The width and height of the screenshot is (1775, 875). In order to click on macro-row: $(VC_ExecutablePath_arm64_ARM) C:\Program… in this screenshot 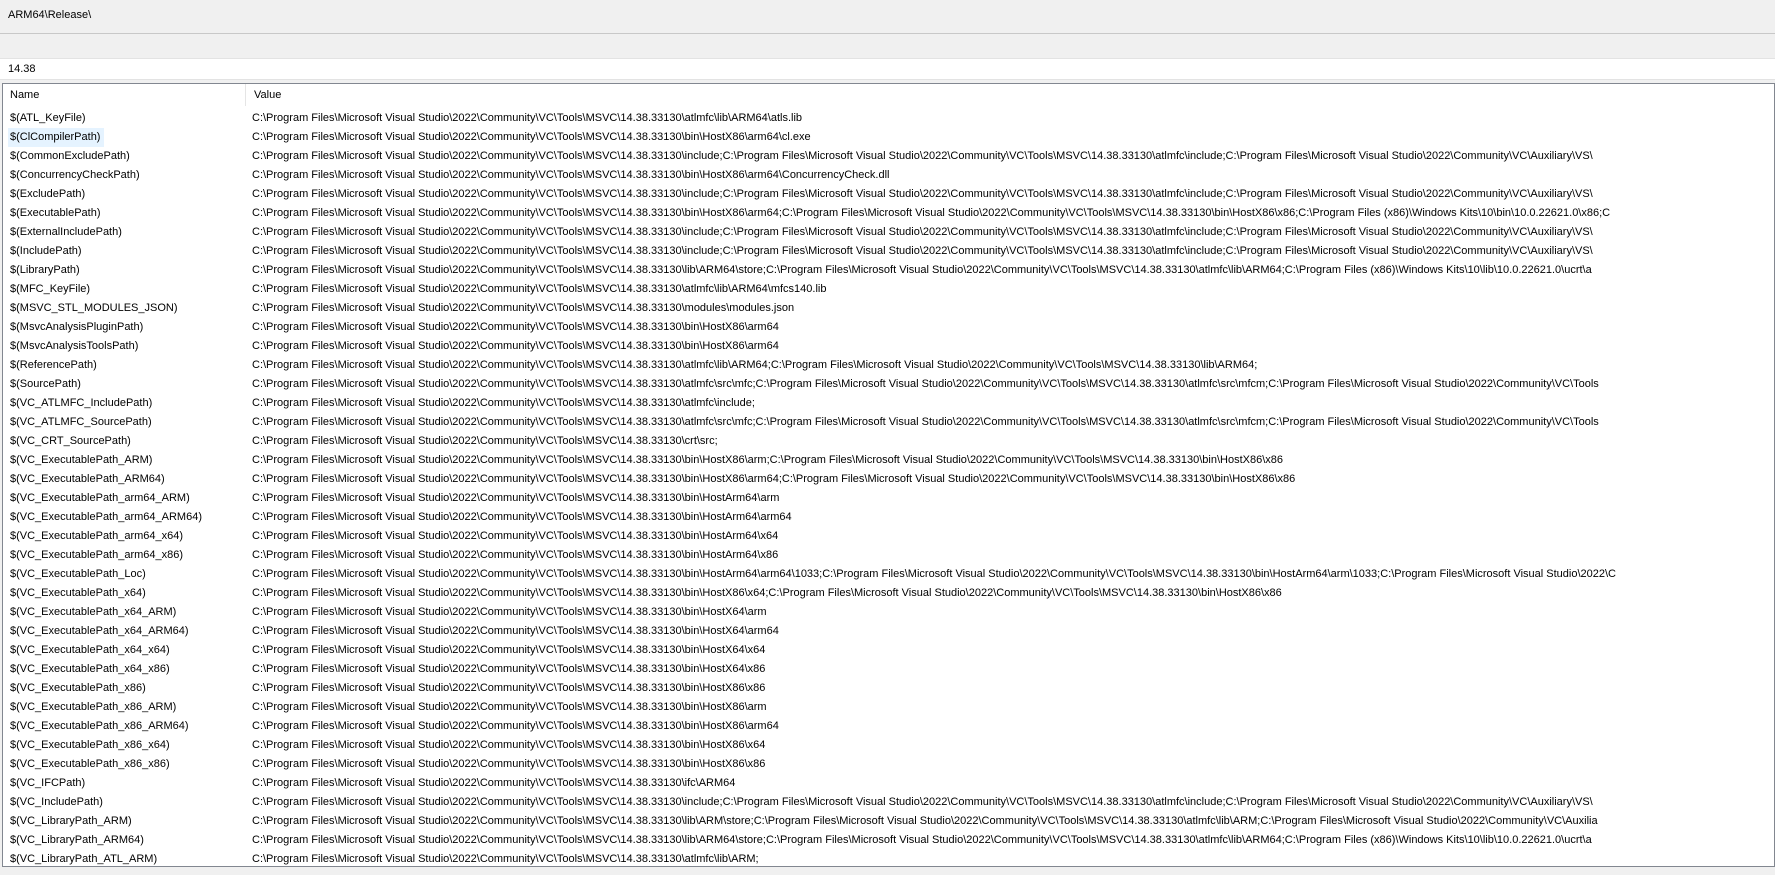, I will do `click(888, 498)`.